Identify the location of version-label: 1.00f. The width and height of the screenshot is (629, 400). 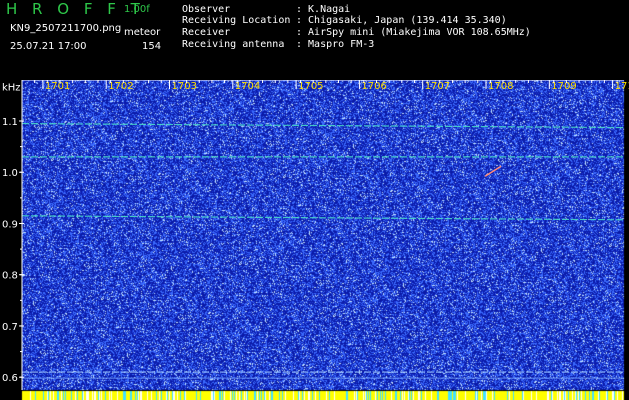
(137, 9).